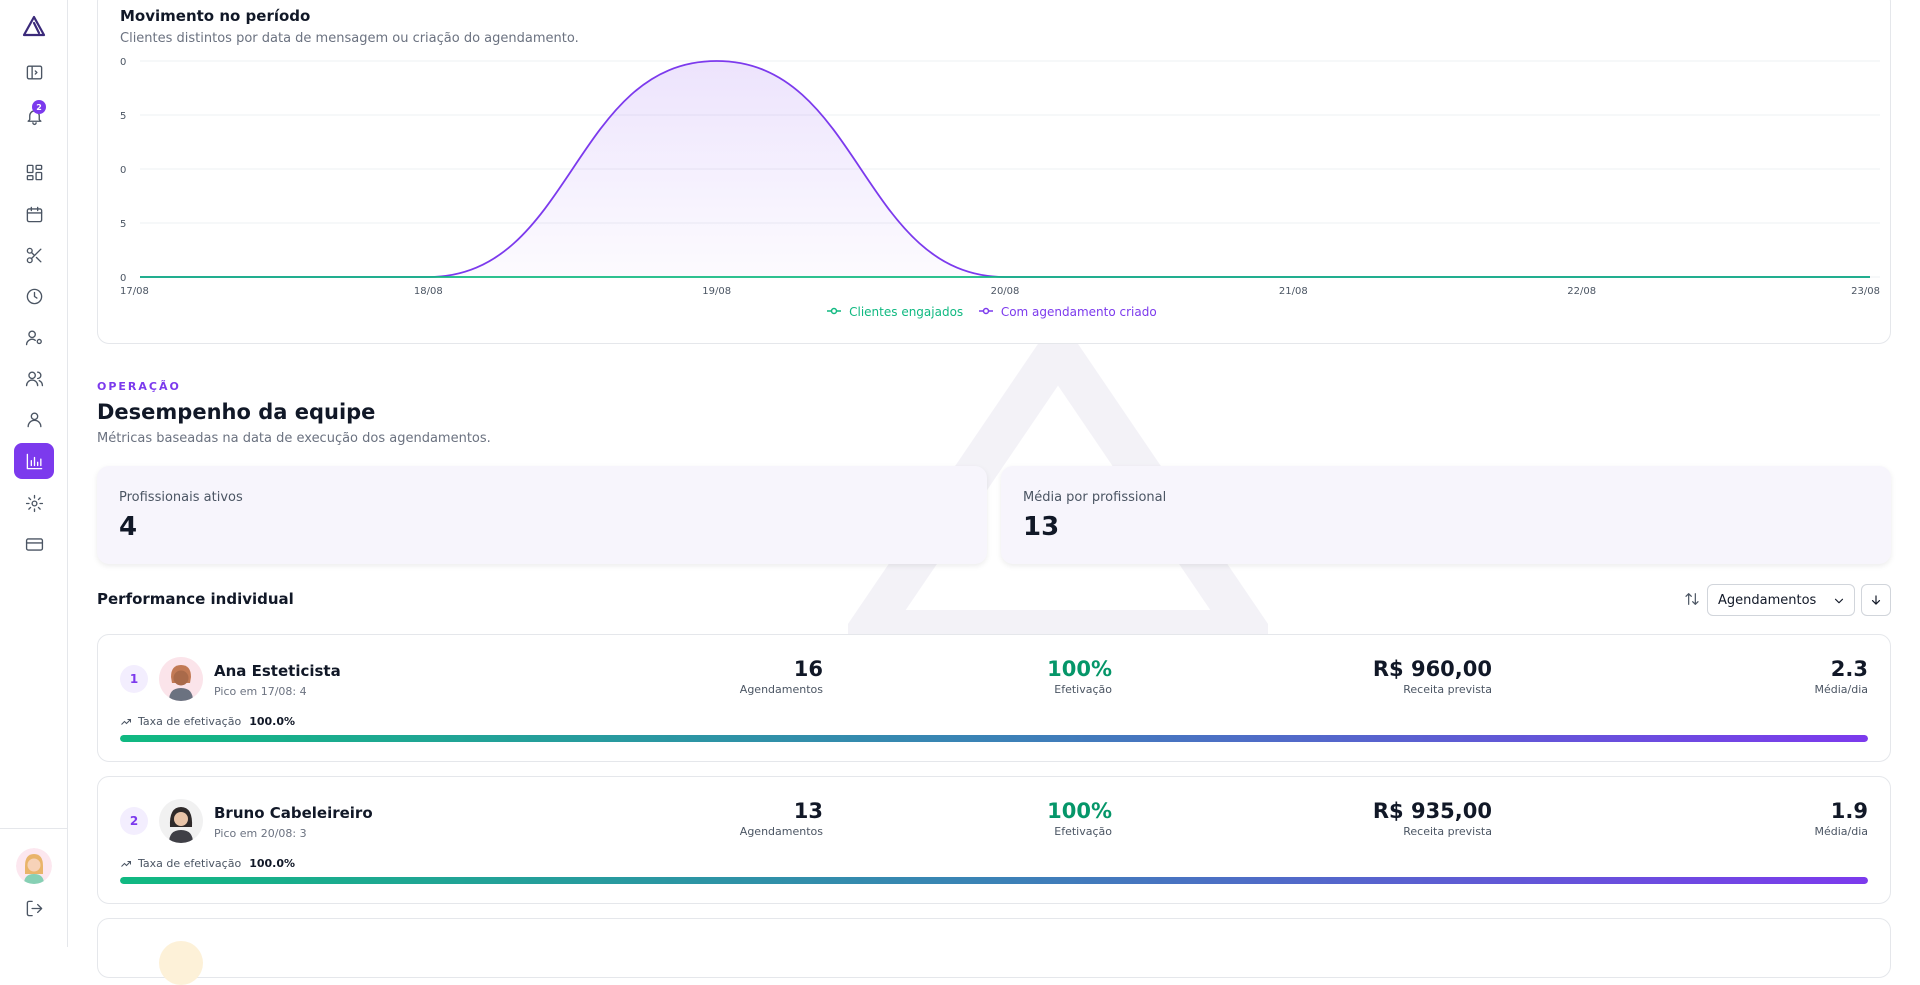 This screenshot has width=1920, height=985. Describe the element at coordinates (781, 818) in the screenshot. I see `metric-appointments: 13 Agendamentos` at that location.